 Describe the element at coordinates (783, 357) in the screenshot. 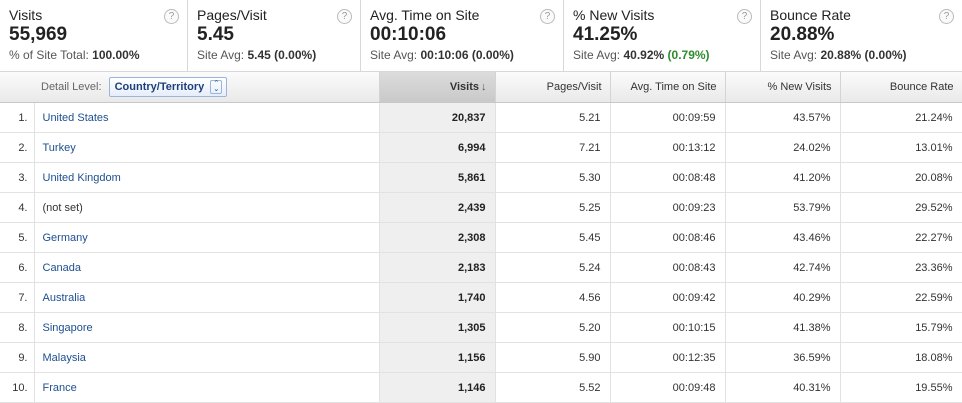

I see `new-visits-cell: 36.59%` at that location.